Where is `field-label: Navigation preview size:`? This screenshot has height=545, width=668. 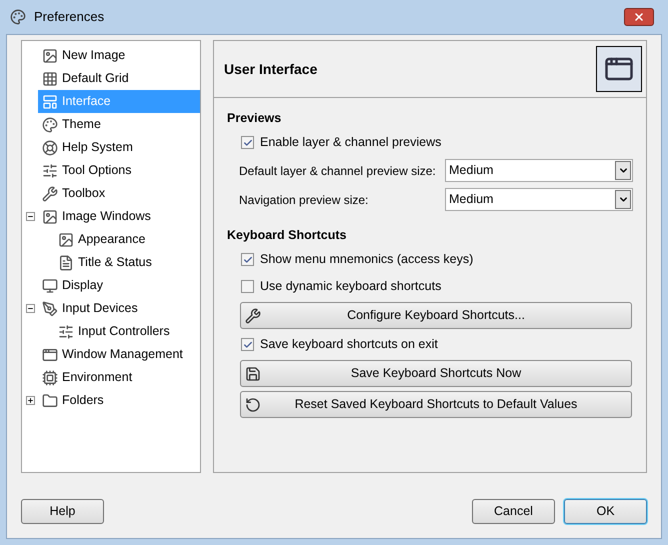 field-label: Navigation preview size: is located at coordinates (304, 200).